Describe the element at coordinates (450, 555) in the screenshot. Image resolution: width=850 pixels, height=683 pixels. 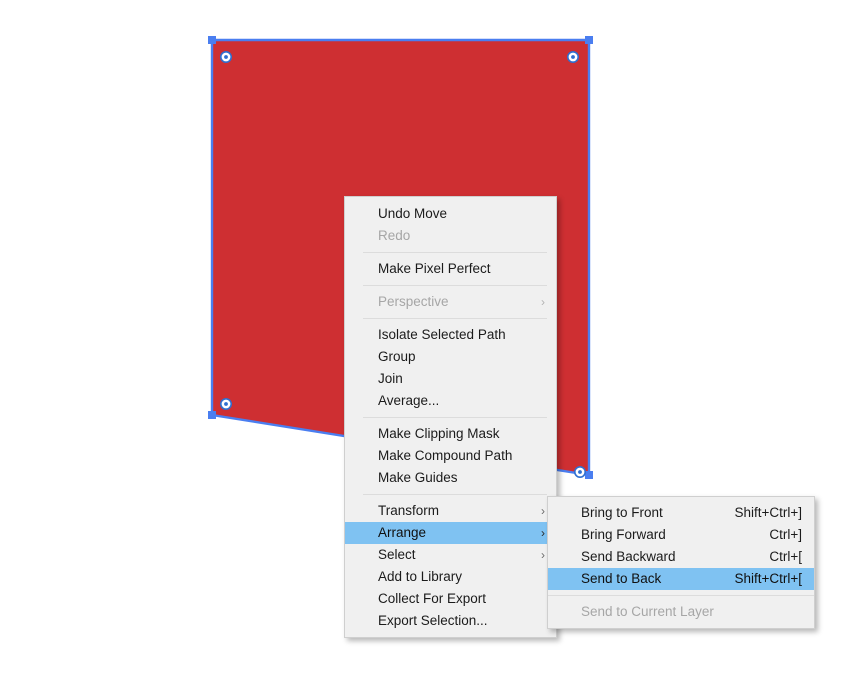
I see `menu-item-select: Select ›` at that location.